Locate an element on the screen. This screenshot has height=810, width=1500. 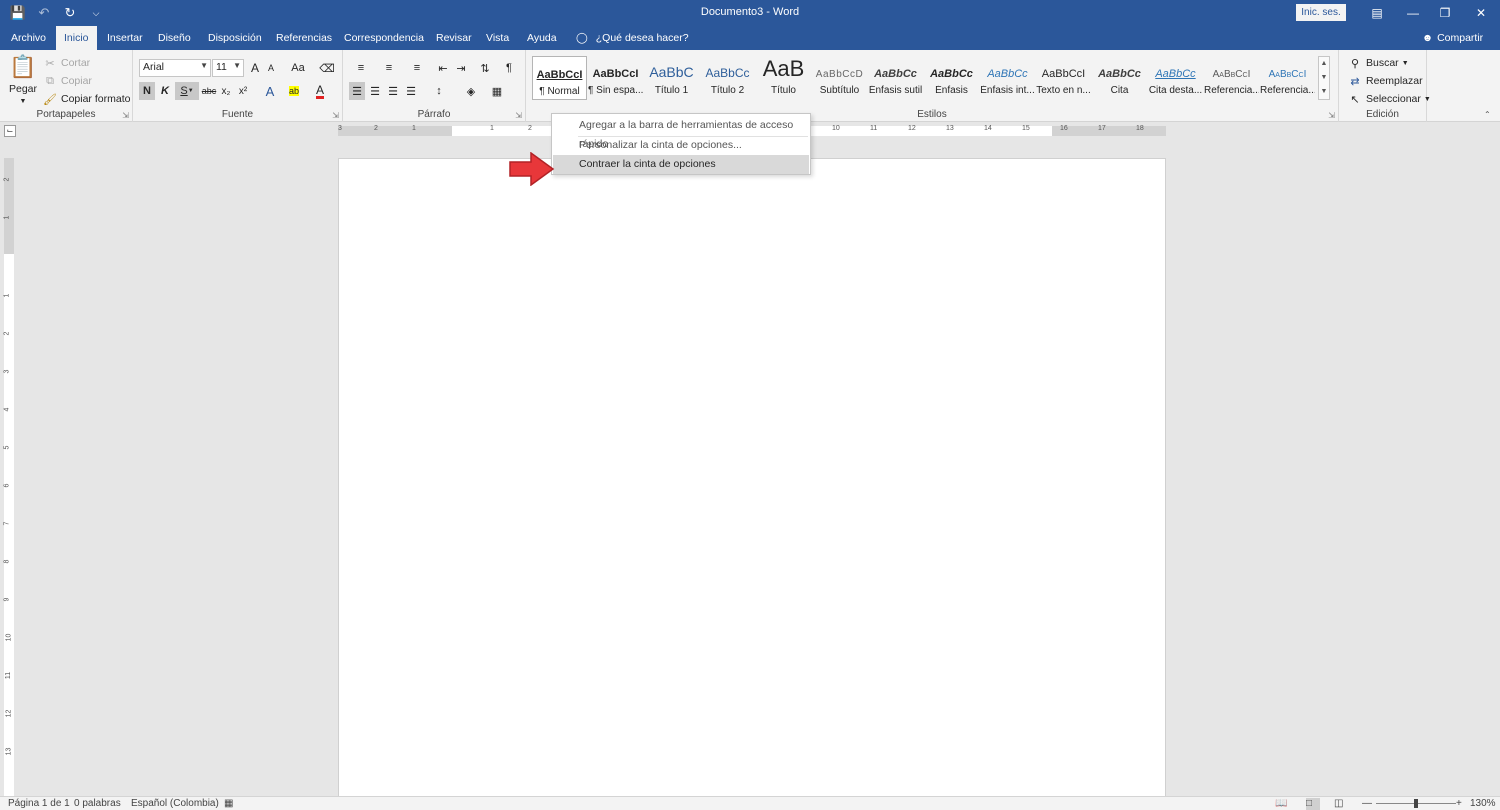
more-styles-icon: ▼ is located at coordinates (1324, 92).